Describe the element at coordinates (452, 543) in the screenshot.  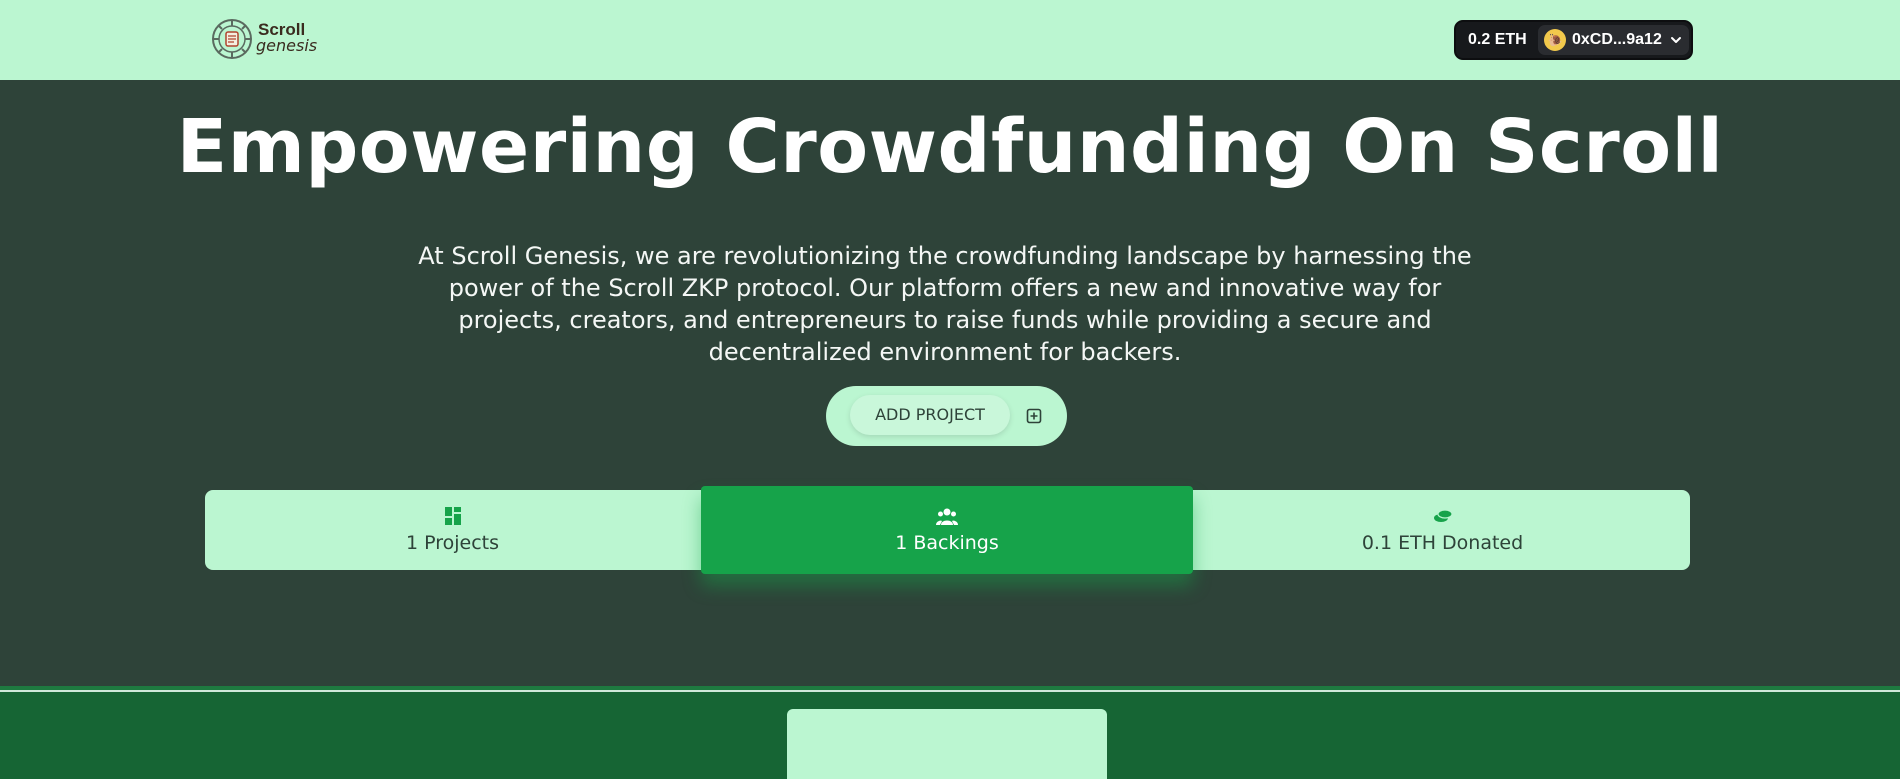
I see `stat-projects-label: 1 Projects` at that location.